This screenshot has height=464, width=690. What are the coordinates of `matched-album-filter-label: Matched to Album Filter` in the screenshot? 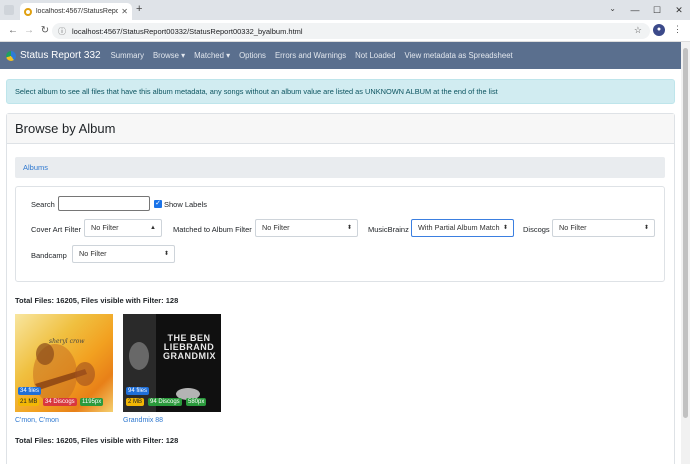 It's located at (212, 229).